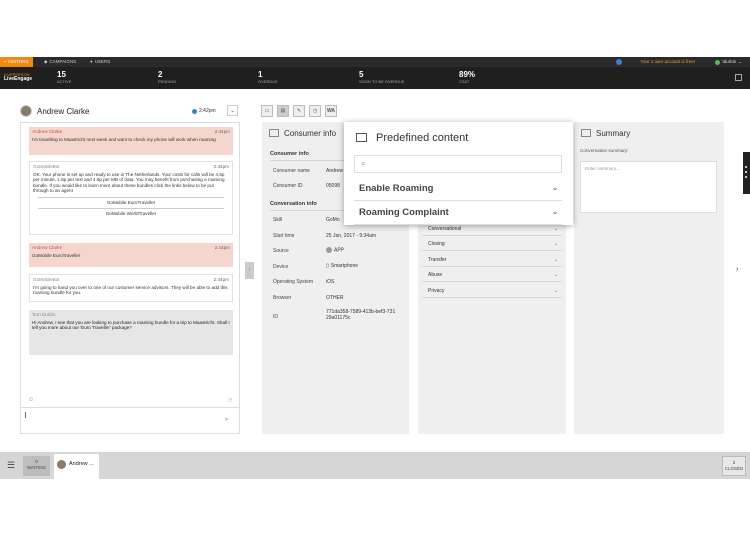 Image resolution: width=750 pixels, height=536 pixels. I want to click on predefined-item-enable-roaming: Enable Roaming ⌄, so click(458, 189).